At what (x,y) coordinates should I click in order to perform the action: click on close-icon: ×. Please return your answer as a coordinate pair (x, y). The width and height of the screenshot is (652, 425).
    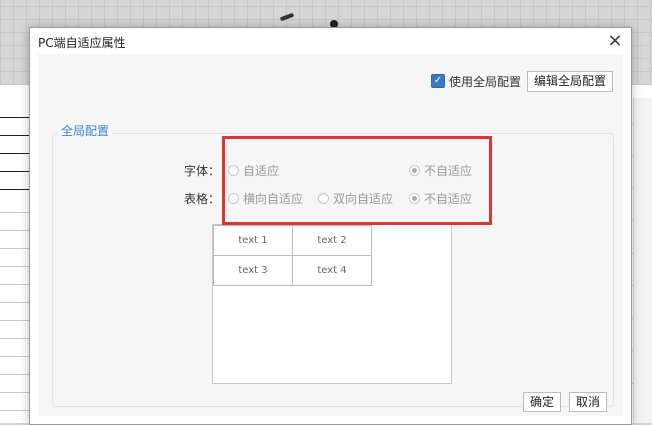
    Looking at the image, I should click on (615, 41).